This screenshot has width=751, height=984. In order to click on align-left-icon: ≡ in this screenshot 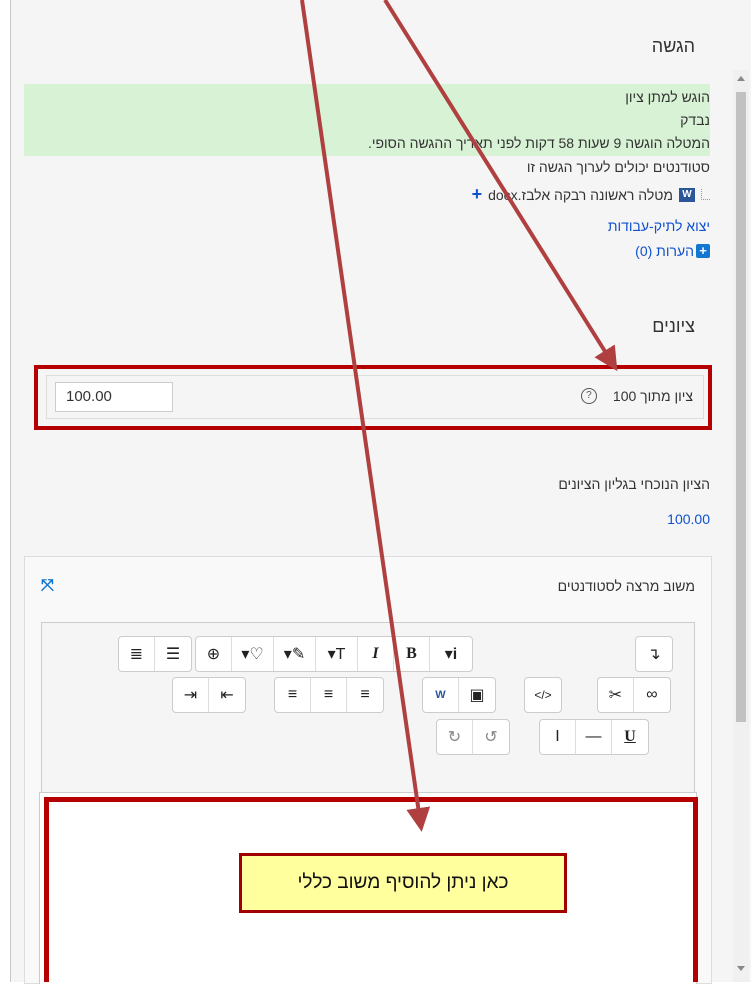, I will do `click(365, 695)`.